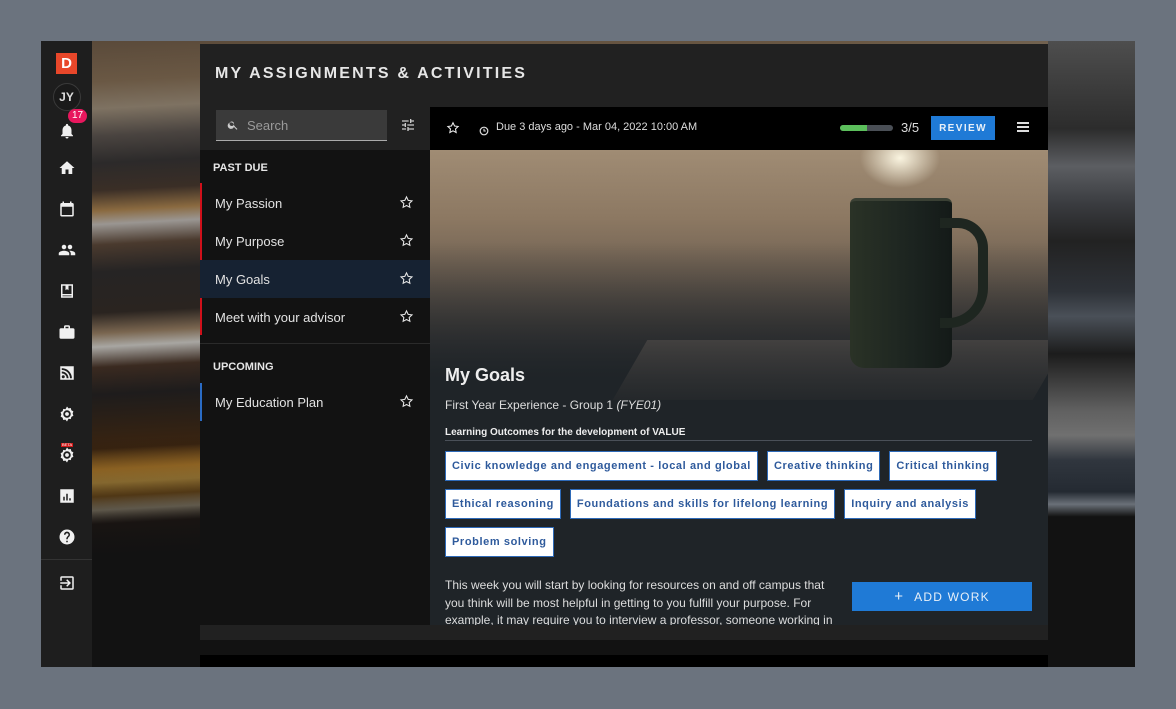 The width and height of the screenshot is (1176, 709). I want to click on outcome-tag: Creative thinking, so click(823, 466).